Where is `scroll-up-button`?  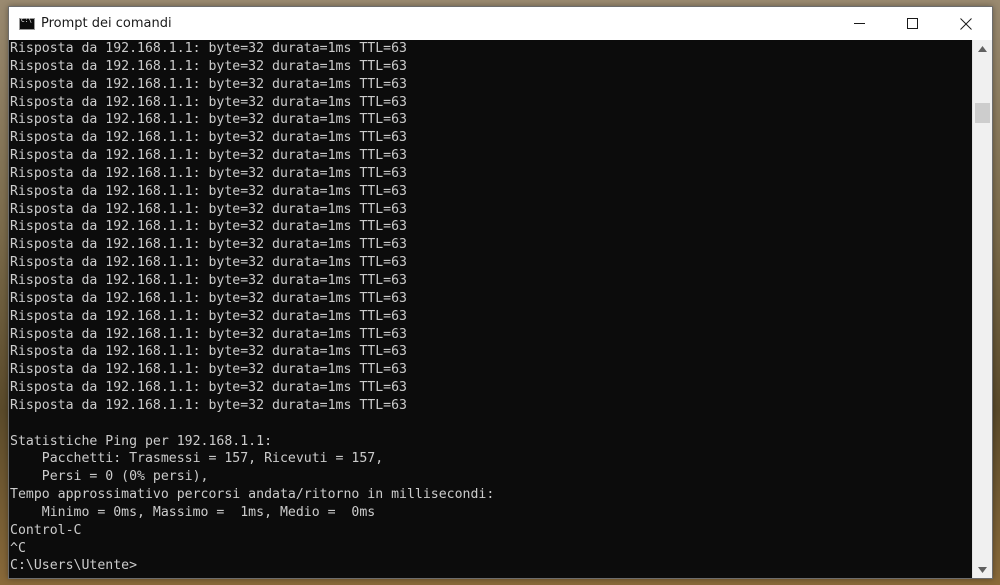
scroll-up-button is located at coordinates (982, 48).